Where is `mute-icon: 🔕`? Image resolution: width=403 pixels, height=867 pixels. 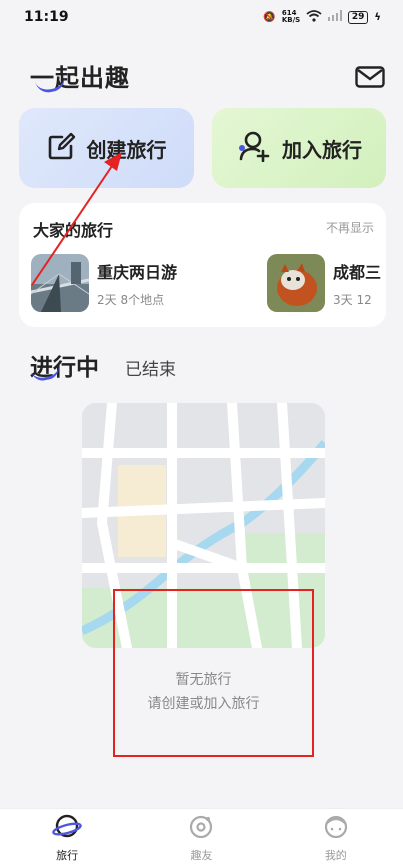
mute-icon: 🔕 is located at coordinates (269, 17).